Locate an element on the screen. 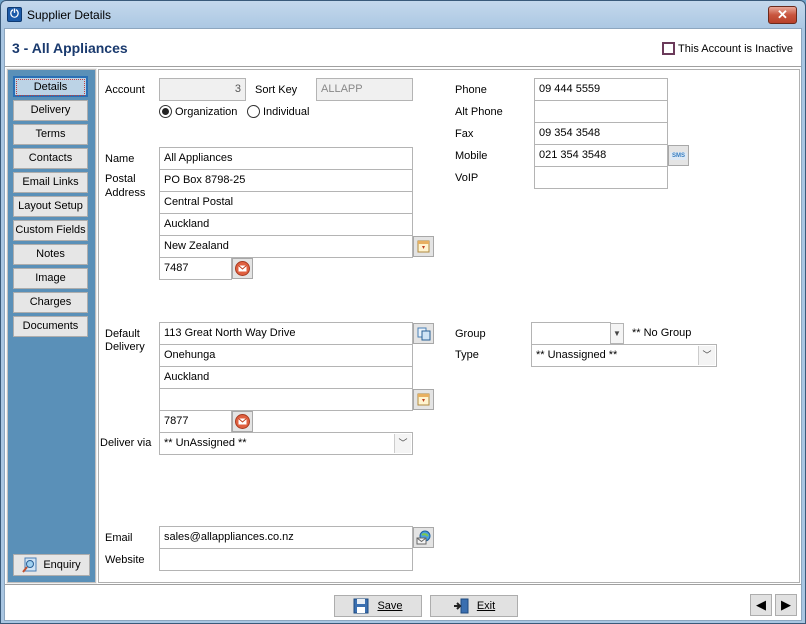 Image resolution: width=806 pixels, height=624 pixels. fax-label: Fax is located at coordinates (464, 134).